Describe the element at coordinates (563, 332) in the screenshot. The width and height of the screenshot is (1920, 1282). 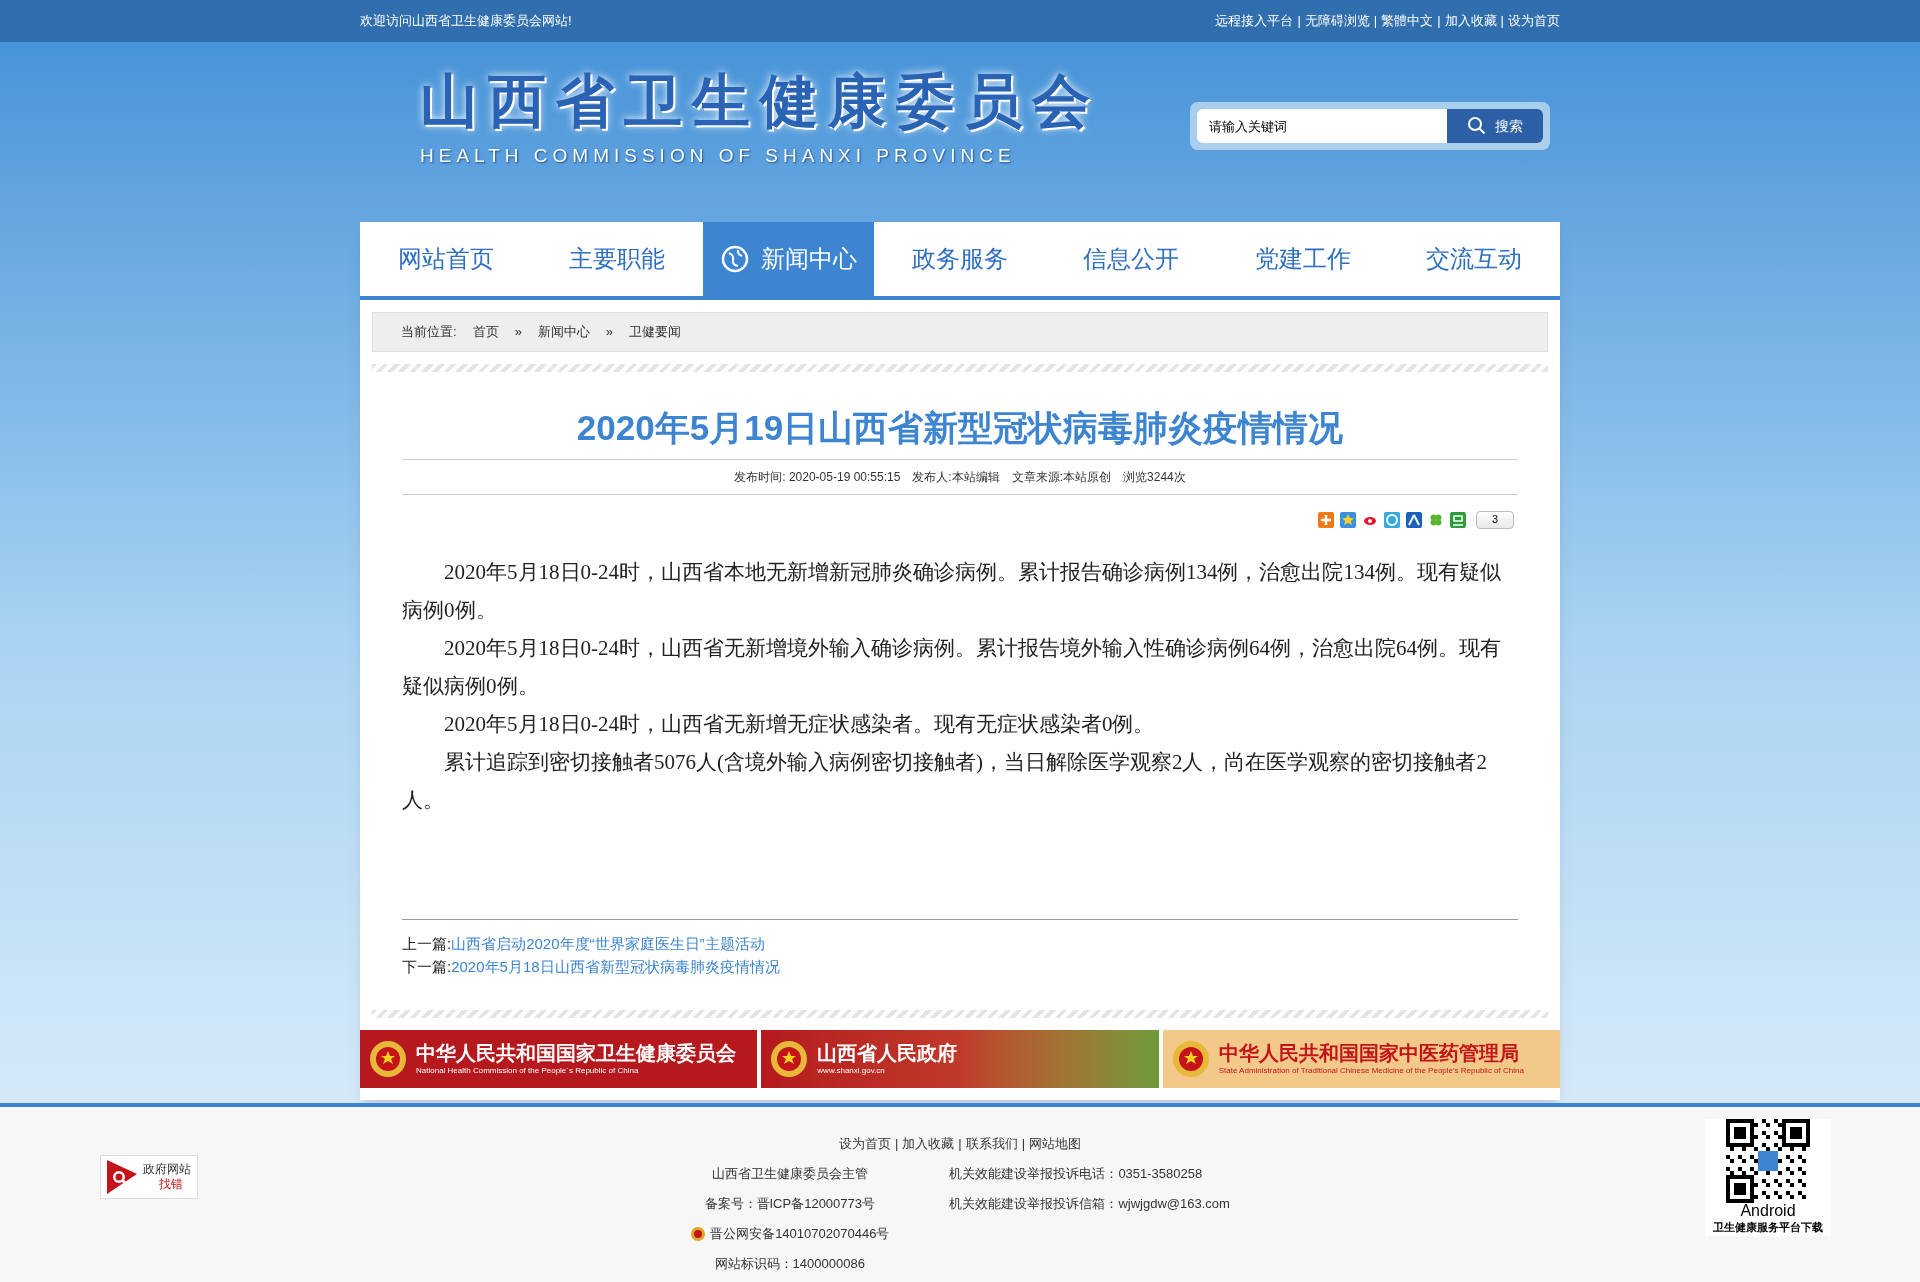
I see `breadcrumb-link: 新闻中心` at that location.